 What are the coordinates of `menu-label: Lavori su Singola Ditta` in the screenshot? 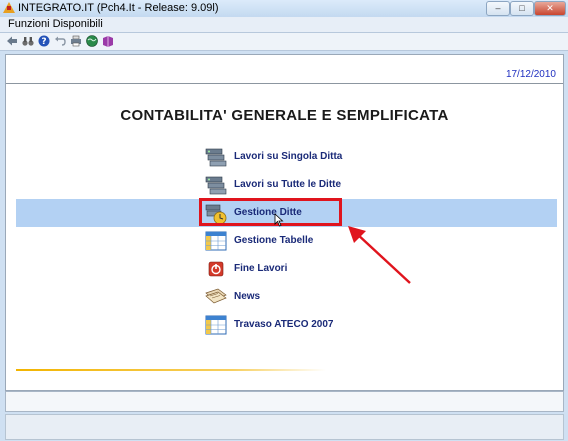 It's located at (288, 156).